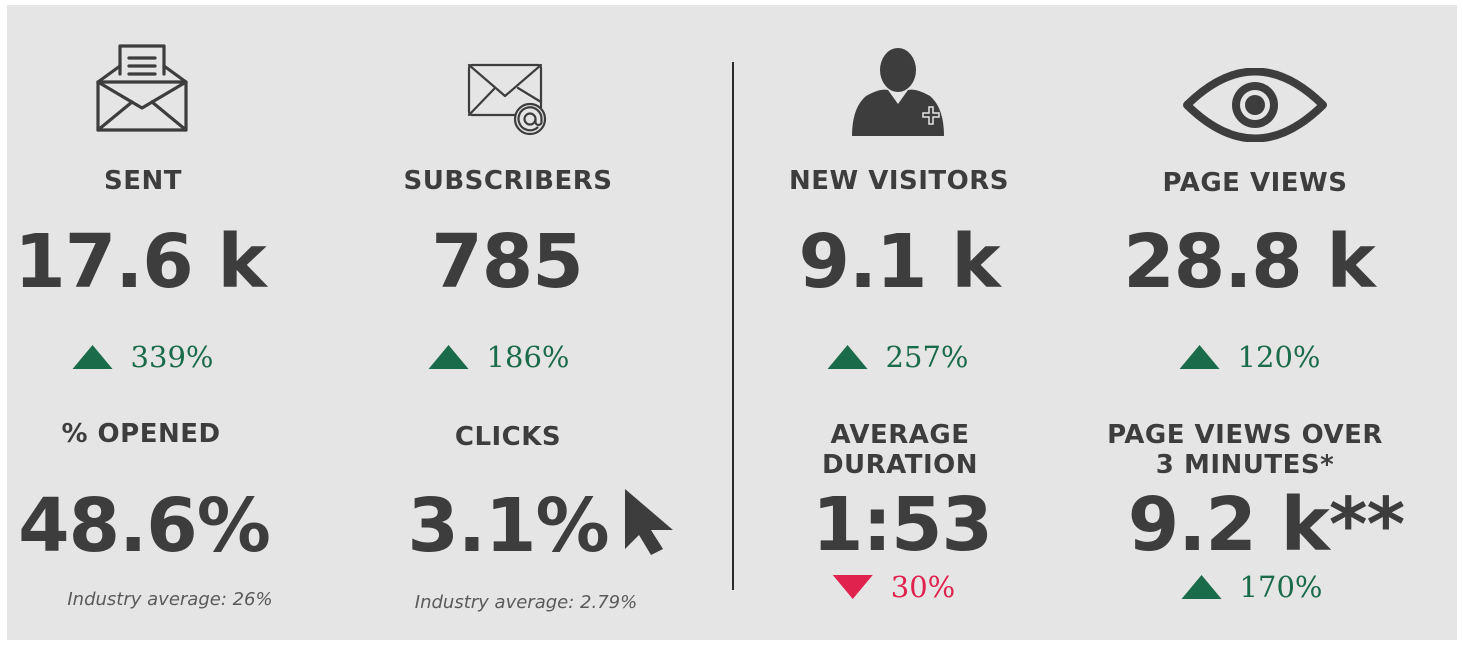 This screenshot has height=647, width=1463. Describe the element at coordinates (526, 602) in the screenshot. I see `clicks-industry-note: Industry average: 2.79%` at that location.